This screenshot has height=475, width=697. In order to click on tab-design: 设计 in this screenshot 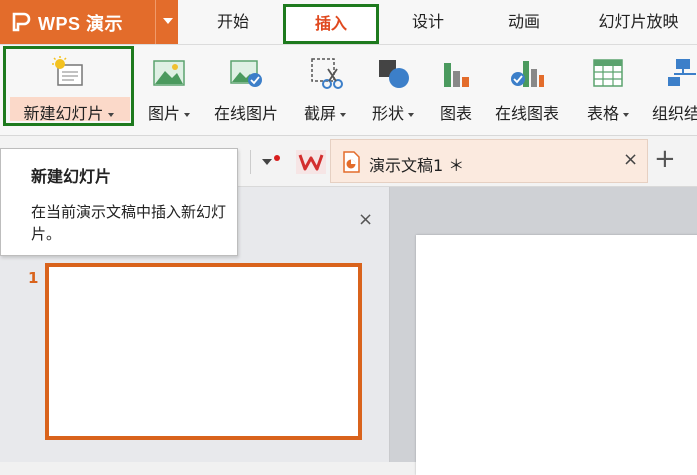, I will do `click(428, 22)`.